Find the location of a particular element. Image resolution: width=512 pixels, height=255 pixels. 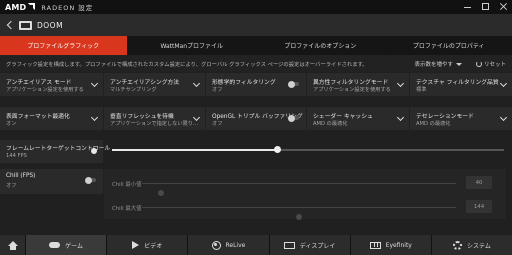

tab-wattman-profile: WattManプロファイル is located at coordinates (191, 45).